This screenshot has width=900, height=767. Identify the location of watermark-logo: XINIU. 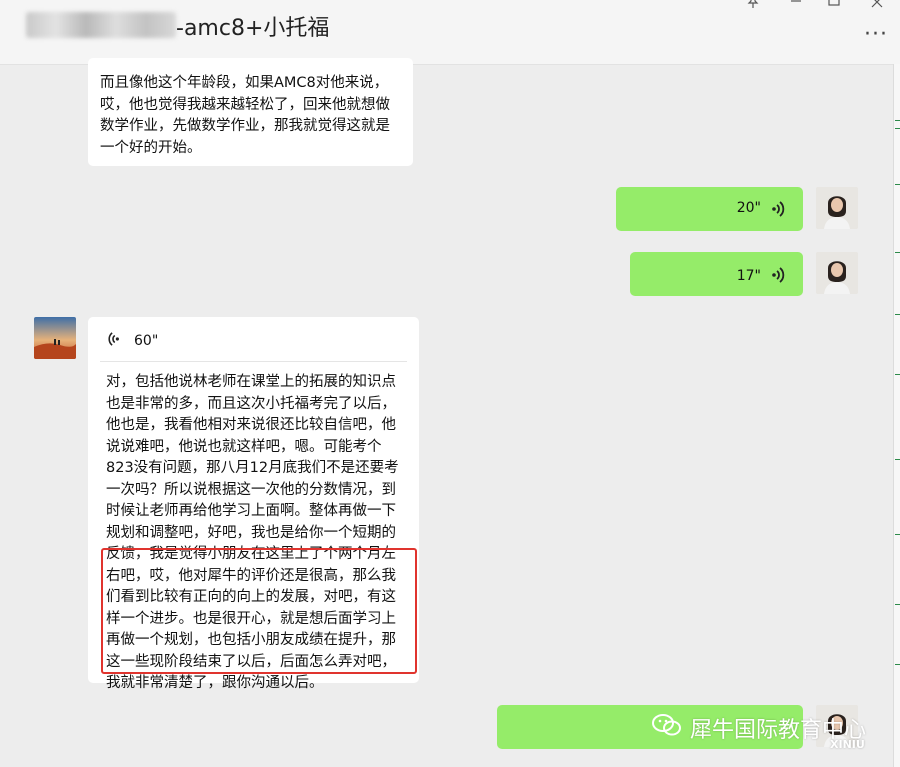
(847, 744).